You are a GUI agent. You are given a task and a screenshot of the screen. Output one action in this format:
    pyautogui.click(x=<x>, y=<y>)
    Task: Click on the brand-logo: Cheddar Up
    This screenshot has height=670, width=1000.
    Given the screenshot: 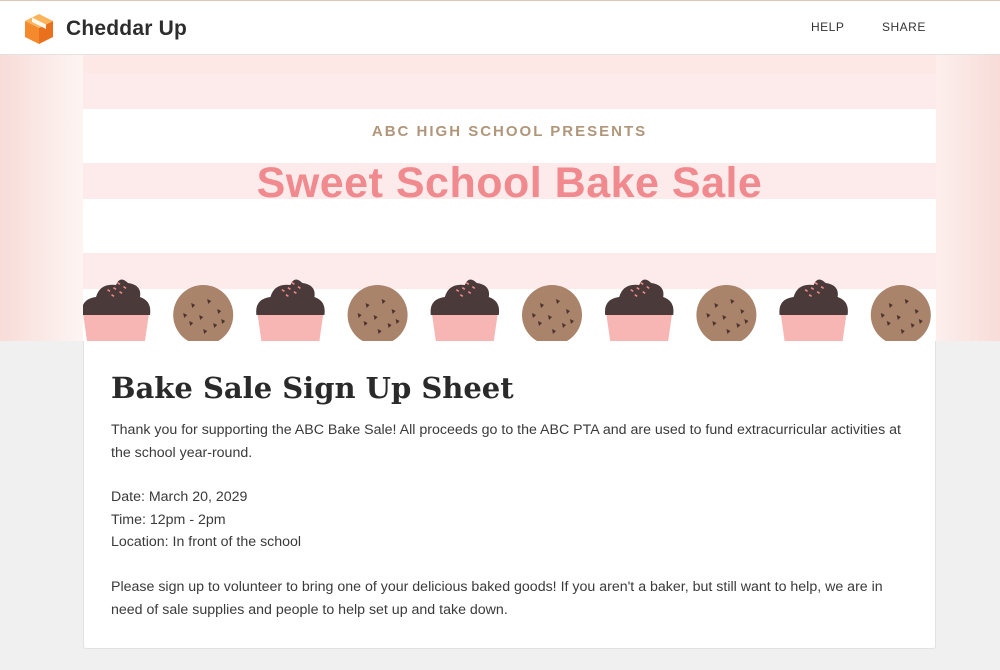 What is the action you would take?
    pyautogui.click(x=104, y=29)
    